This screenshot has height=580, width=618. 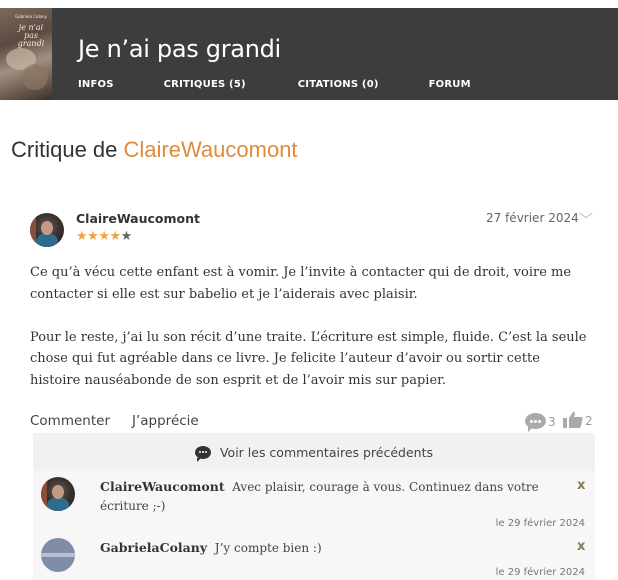 What do you see at coordinates (205, 84) in the screenshot?
I see `tab-critiques: CRITIQUES (5)` at bounding box center [205, 84].